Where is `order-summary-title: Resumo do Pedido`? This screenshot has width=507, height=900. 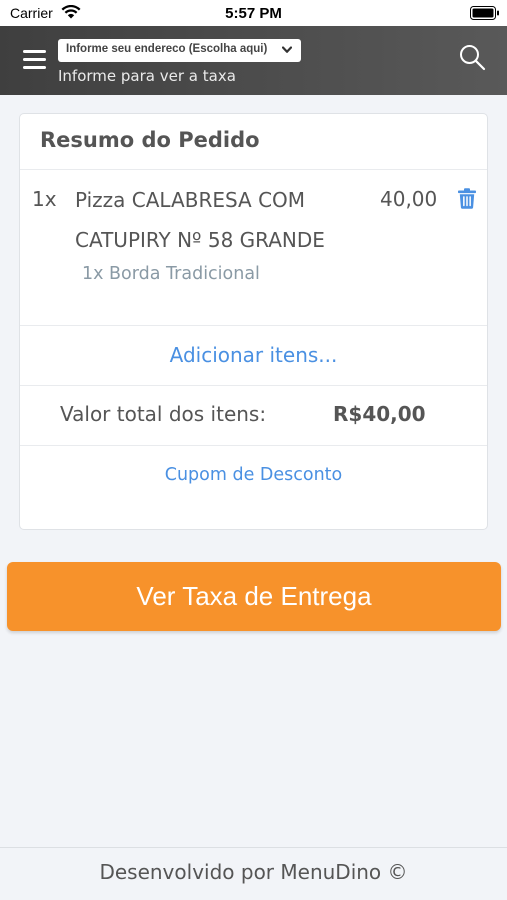 order-summary-title: Resumo do Pedido is located at coordinates (150, 140).